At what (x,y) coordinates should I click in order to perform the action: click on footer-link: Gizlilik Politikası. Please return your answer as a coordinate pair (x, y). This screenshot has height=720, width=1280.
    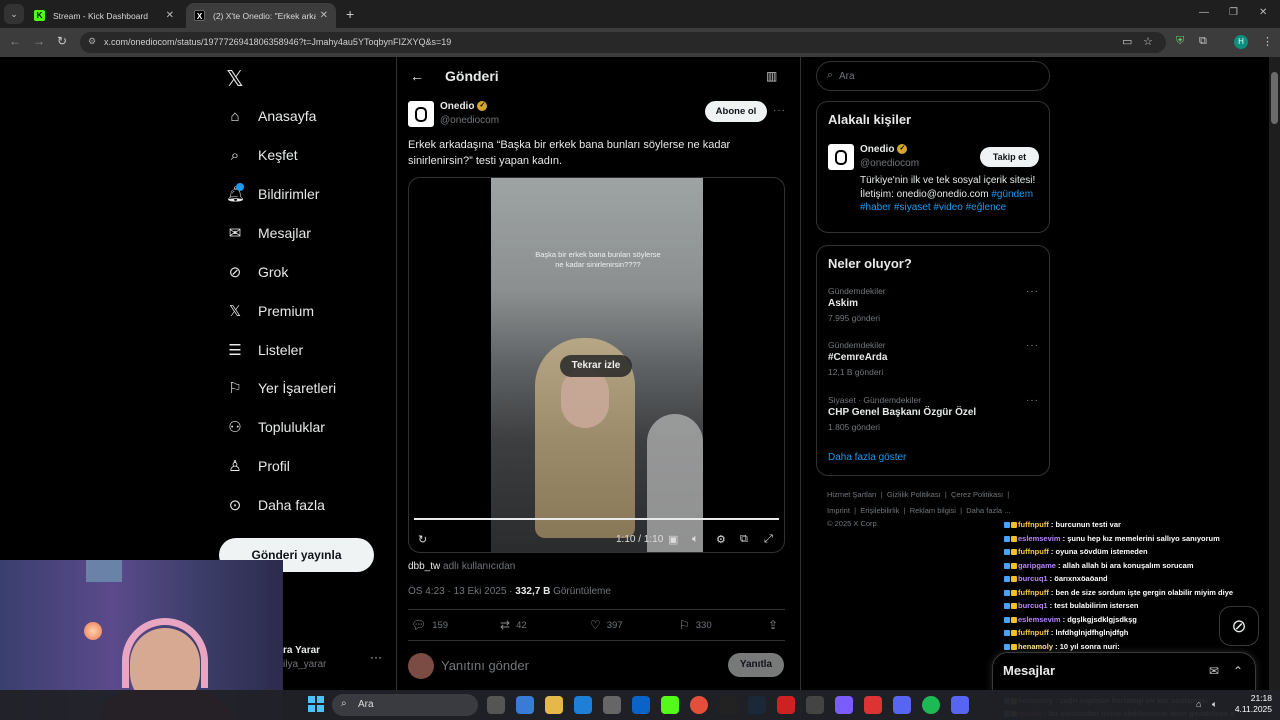
    Looking at the image, I should click on (914, 494).